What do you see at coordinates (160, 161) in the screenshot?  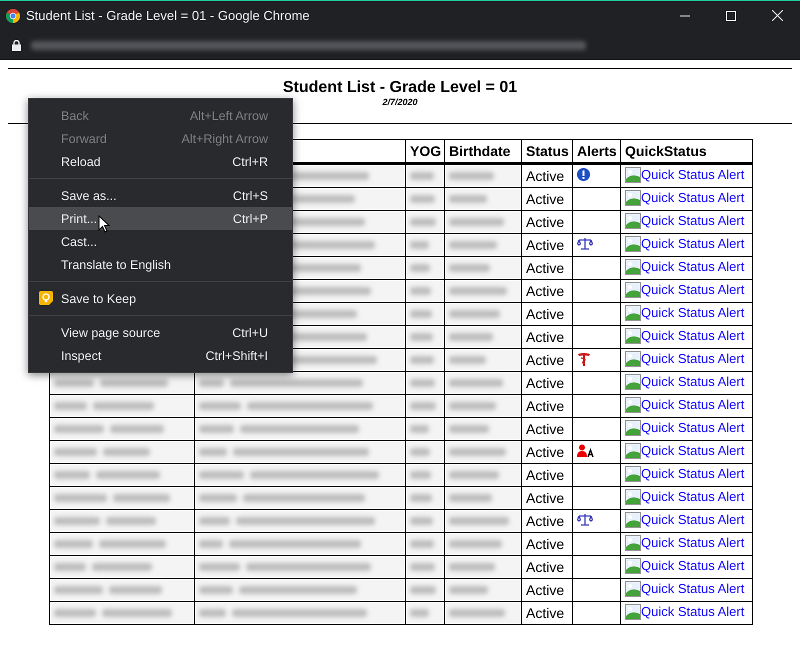 I see `menu-item: Reload Ctrl+R` at bounding box center [160, 161].